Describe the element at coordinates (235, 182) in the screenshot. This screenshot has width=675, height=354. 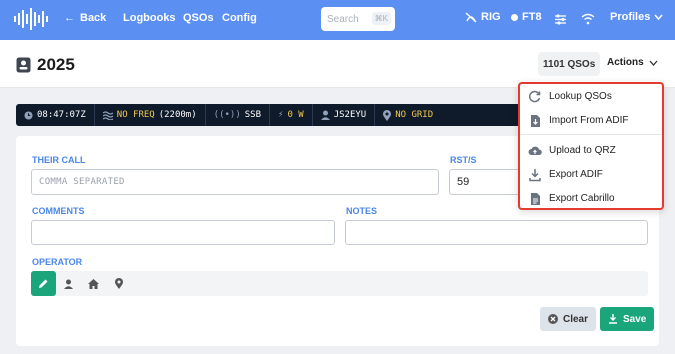
I see `their-call-input: COMMA SEPARATED` at that location.